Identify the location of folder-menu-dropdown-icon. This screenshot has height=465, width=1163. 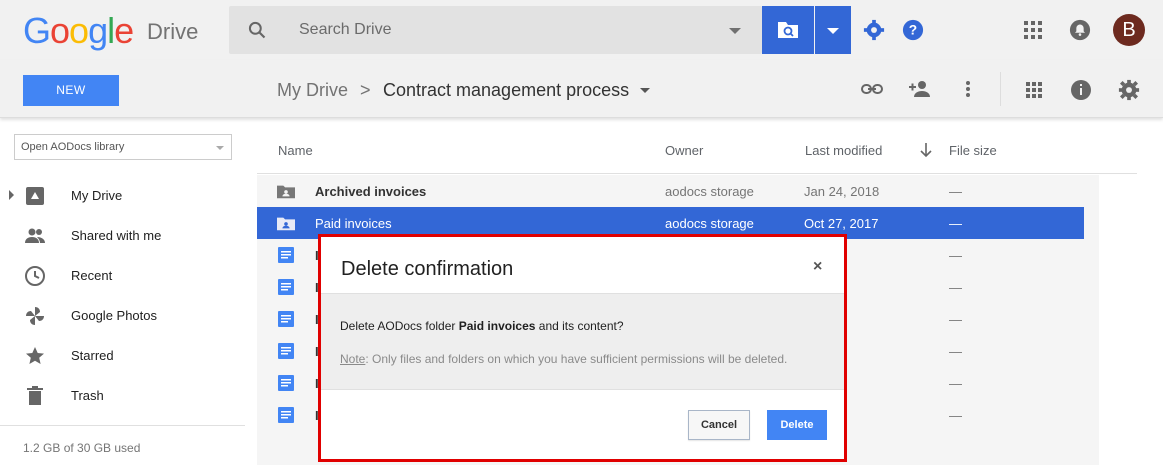
(645, 90).